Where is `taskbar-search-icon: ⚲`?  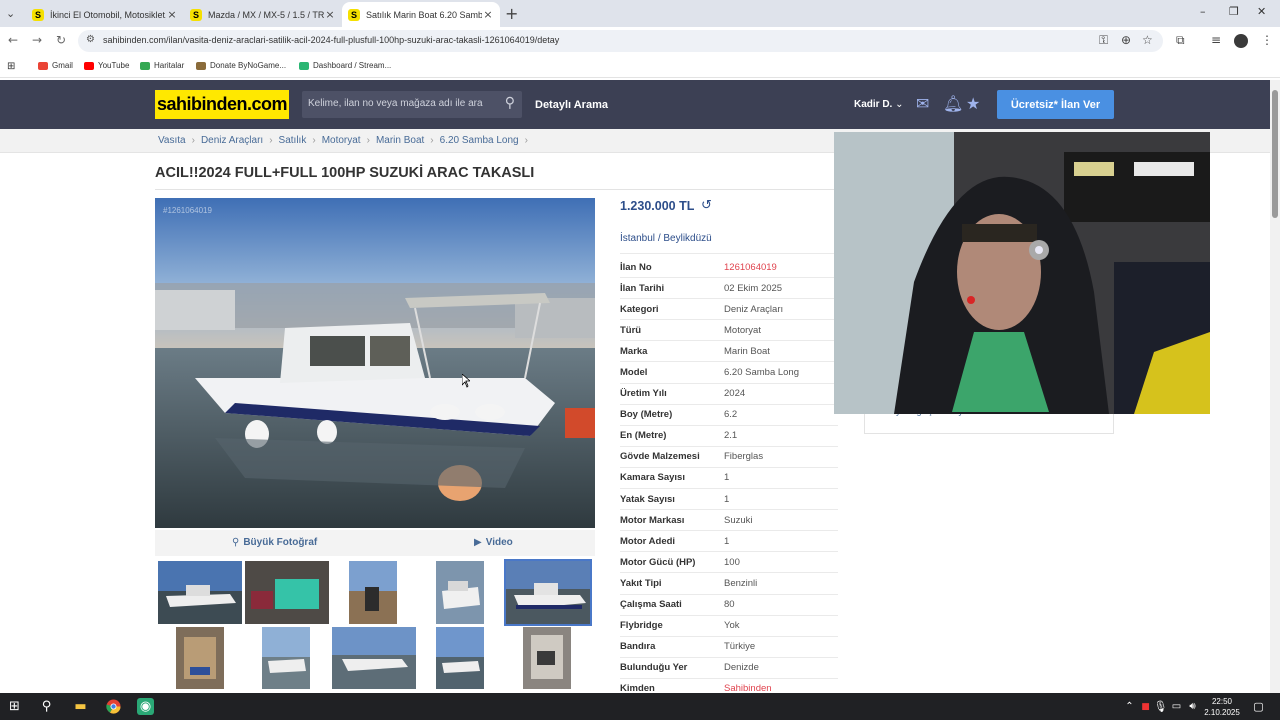
taskbar-search-icon: ⚲ is located at coordinates (46, 706).